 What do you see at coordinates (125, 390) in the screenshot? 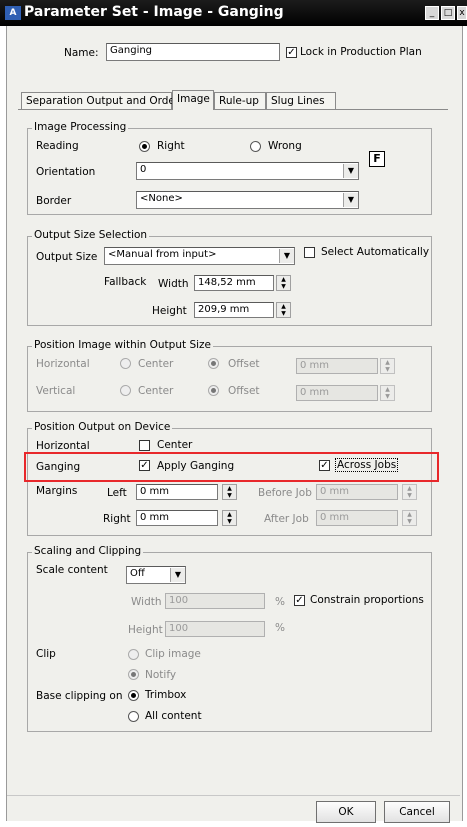
I see `pos-image-v-center-radio` at bounding box center [125, 390].